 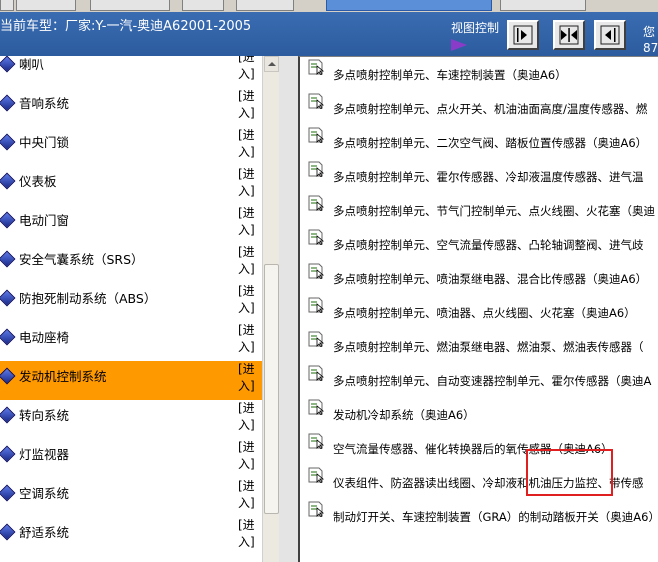 I want to click on diagram-item: 多点喷射控制单元、空气流量传感器、凸轮轴调整阀、进气歧, so click(x=479, y=245).